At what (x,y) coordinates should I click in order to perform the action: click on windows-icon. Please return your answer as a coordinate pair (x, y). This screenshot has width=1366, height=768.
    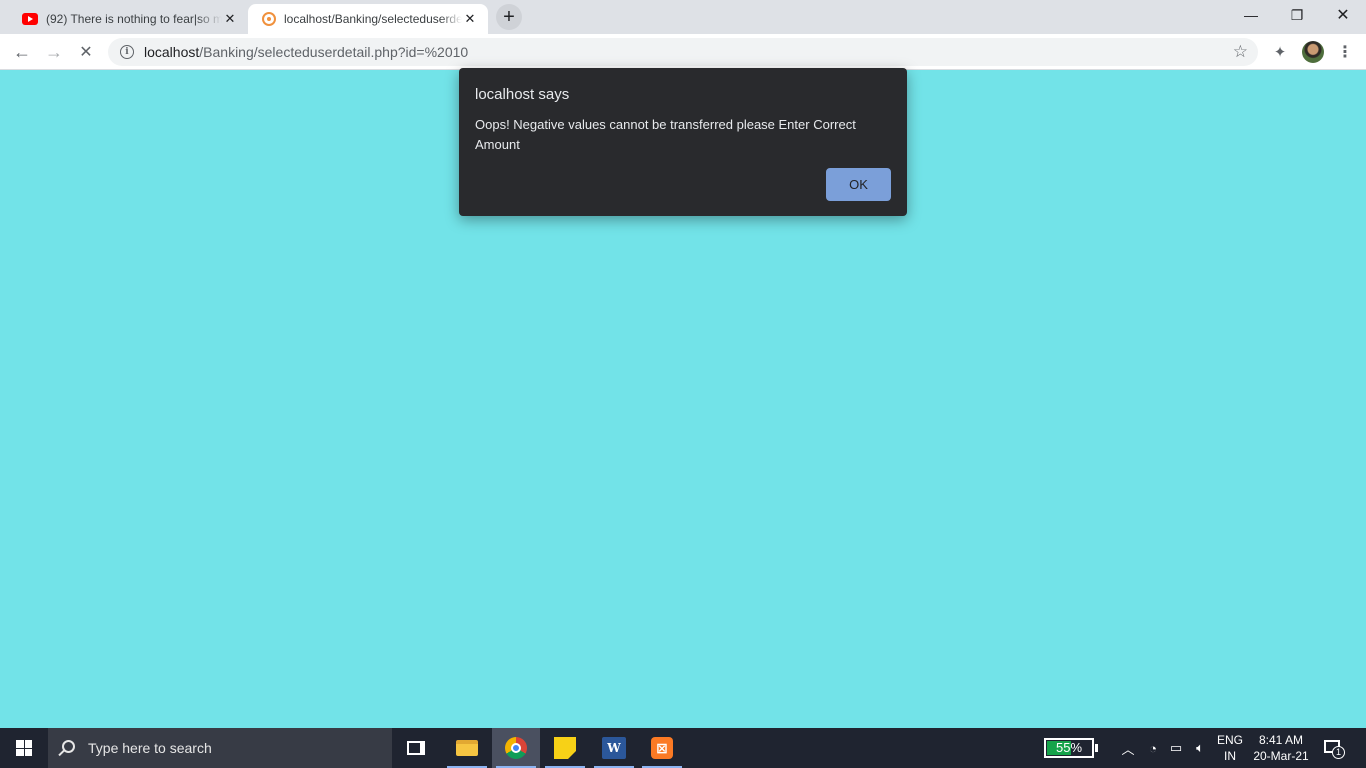
    Looking at the image, I should click on (24, 748).